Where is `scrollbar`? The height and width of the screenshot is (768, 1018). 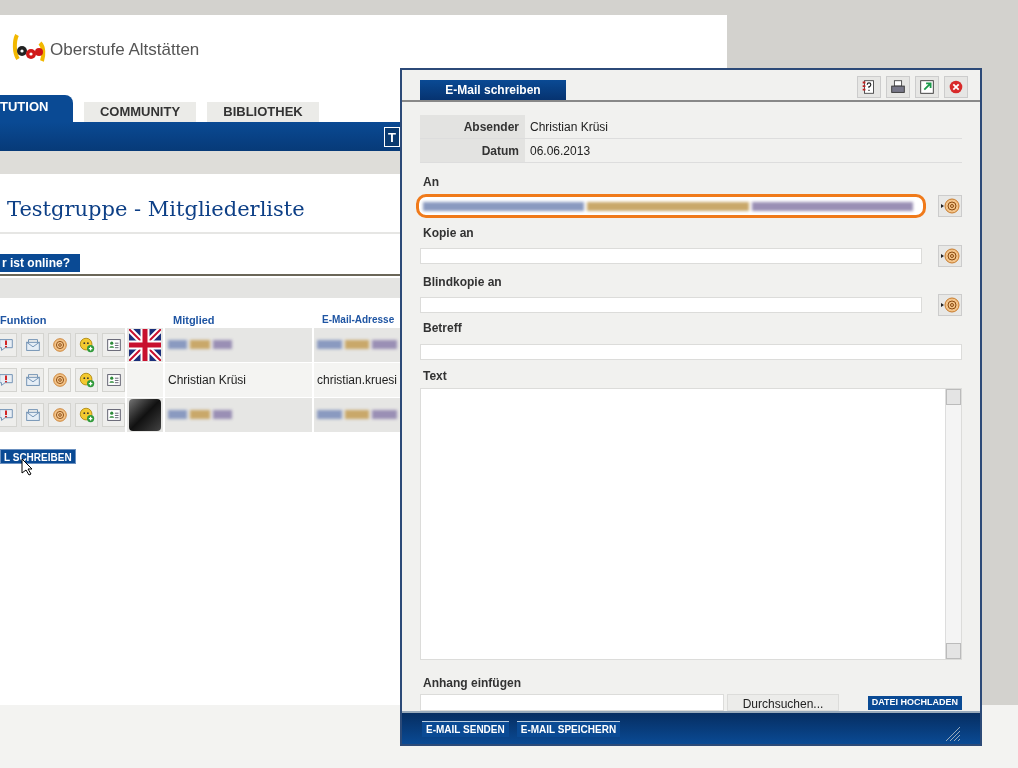 scrollbar is located at coordinates (953, 524).